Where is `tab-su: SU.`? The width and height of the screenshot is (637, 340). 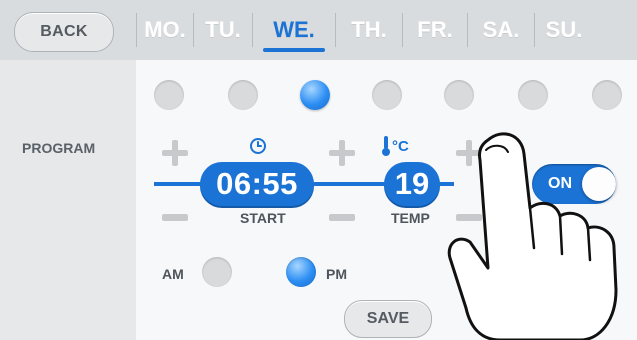 tab-su: SU. is located at coordinates (564, 30).